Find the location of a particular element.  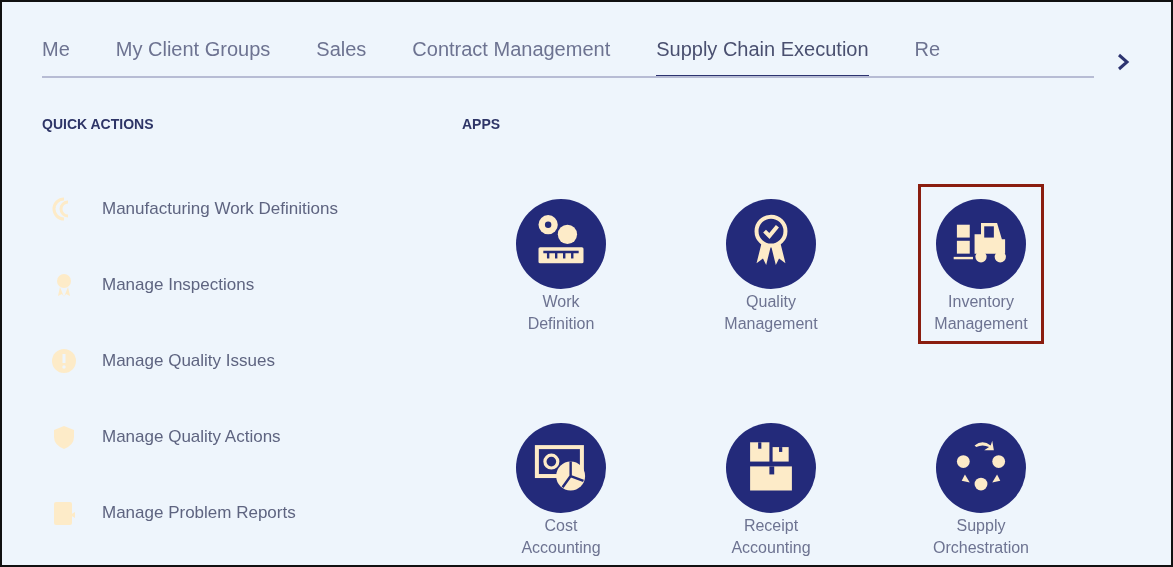

quick-action-link: Manage Quality Actions is located at coordinates (257, 437).